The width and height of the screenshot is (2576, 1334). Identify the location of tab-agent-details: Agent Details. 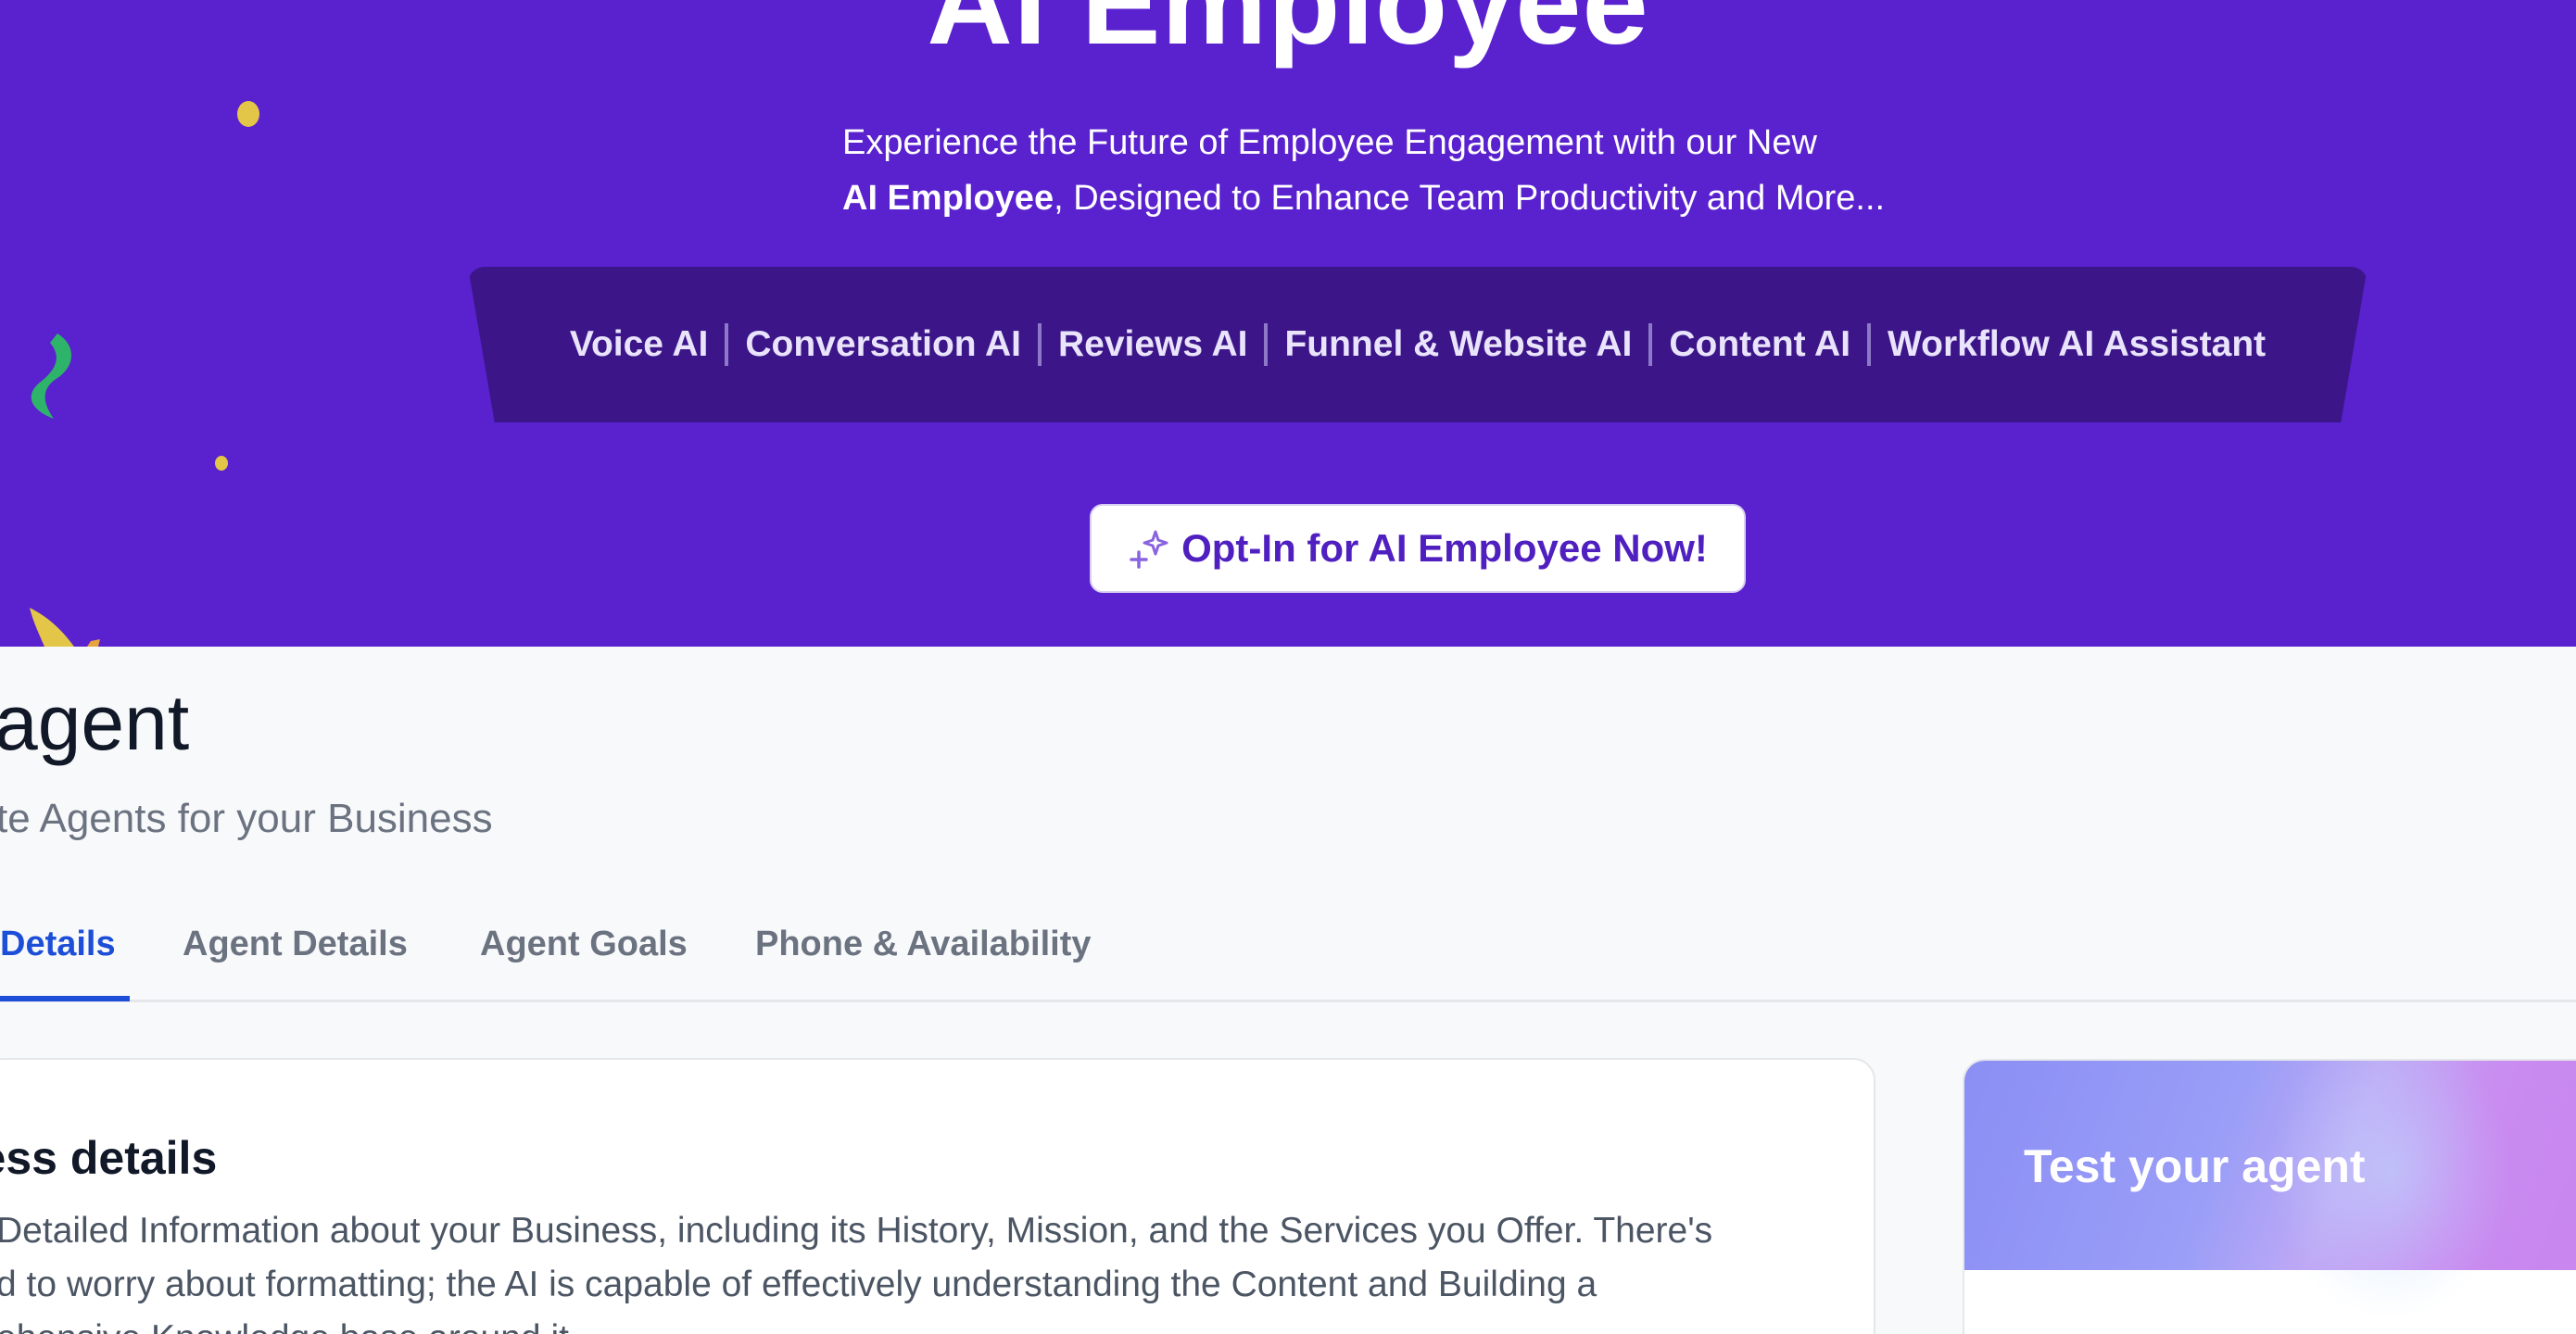
(295, 944).